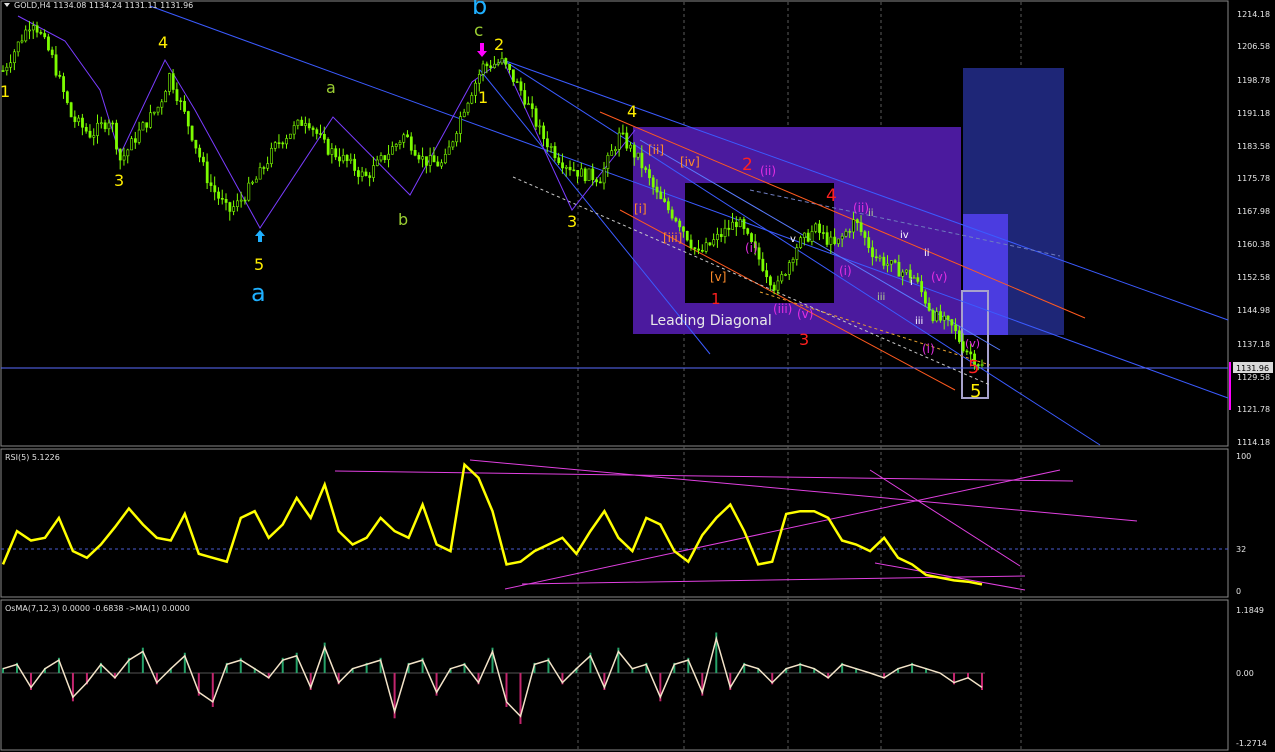  Describe the element at coordinates (718, 277) in the screenshot. I see `wave-label: [v]` at that location.